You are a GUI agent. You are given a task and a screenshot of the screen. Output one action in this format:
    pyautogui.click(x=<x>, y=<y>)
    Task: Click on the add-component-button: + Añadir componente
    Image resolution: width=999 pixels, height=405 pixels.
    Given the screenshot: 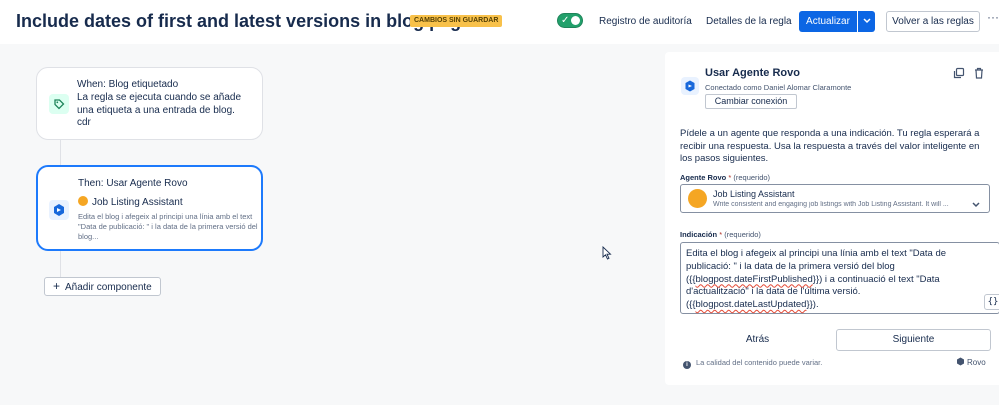 What is the action you would take?
    pyautogui.click(x=102, y=286)
    